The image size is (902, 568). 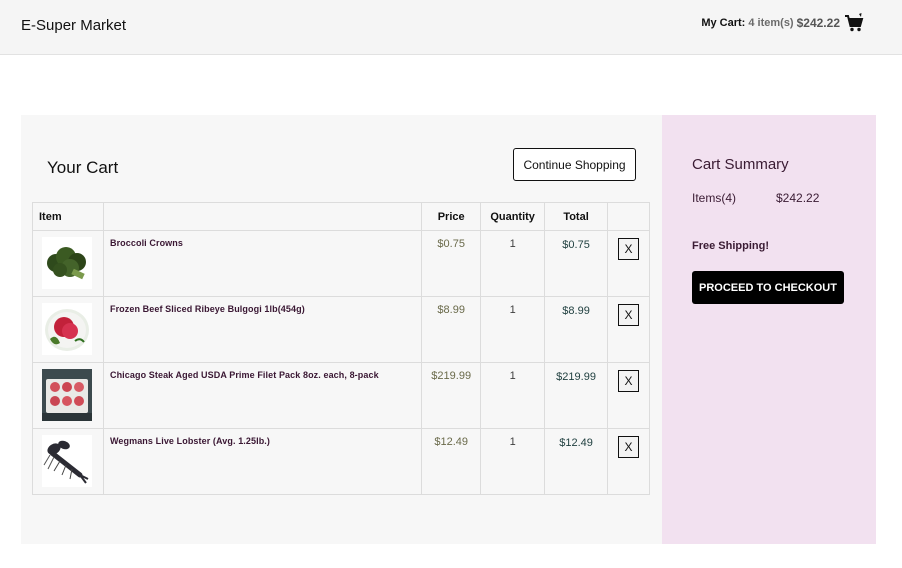 I want to click on item-total: $12.49, so click(x=576, y=461).